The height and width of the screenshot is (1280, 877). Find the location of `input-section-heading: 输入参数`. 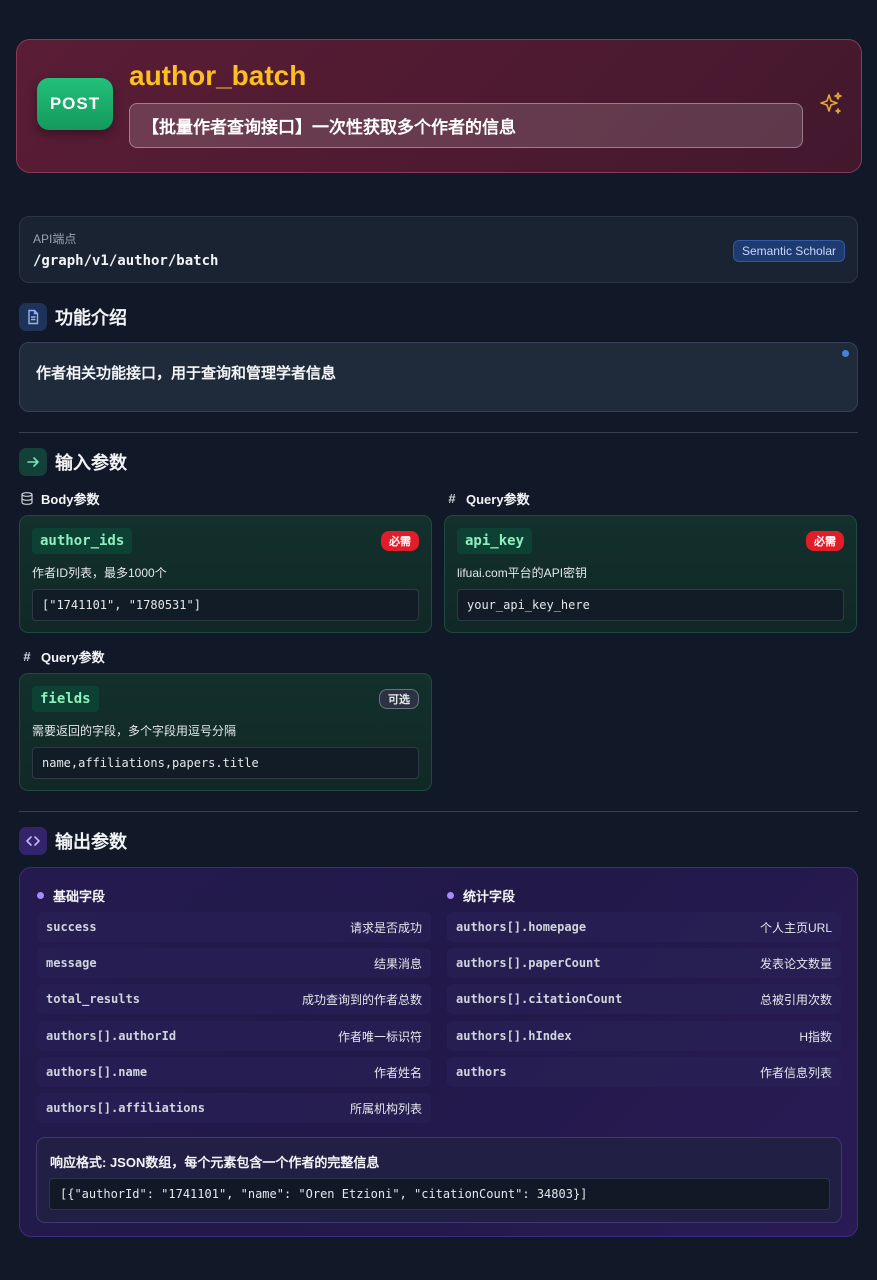

input-section-heading: 输入参数 is located at coordinates (73, 462).